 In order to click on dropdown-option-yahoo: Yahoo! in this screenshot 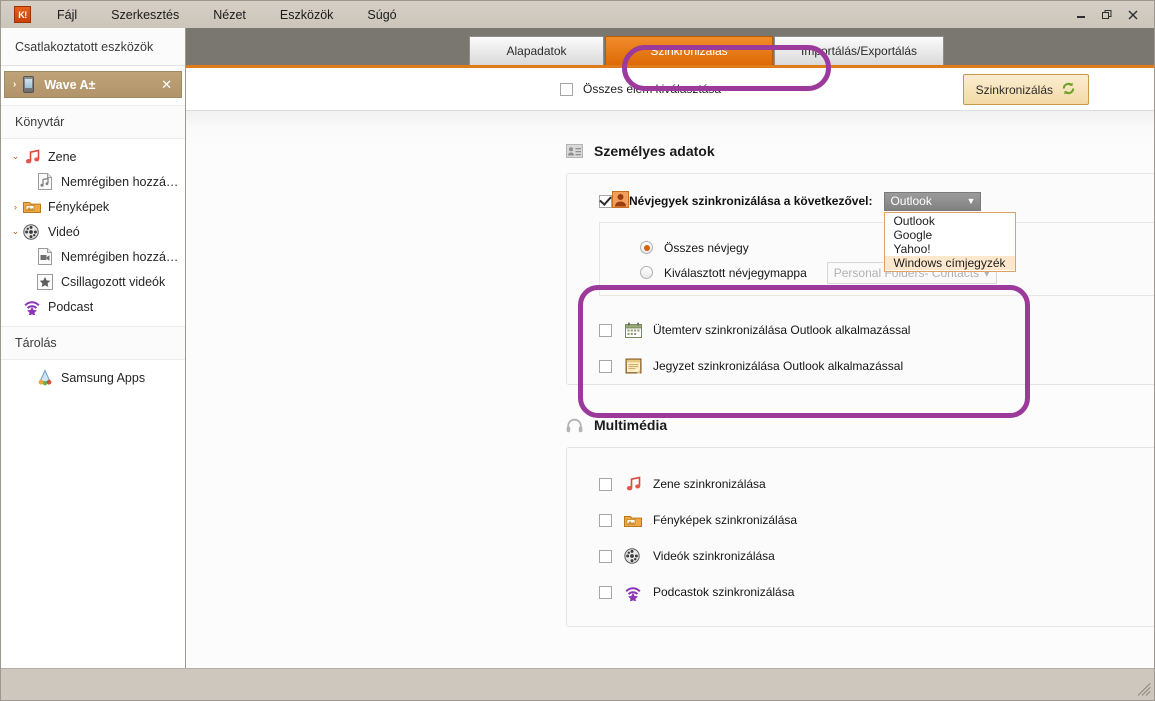, I will do `click(950, 249)`.